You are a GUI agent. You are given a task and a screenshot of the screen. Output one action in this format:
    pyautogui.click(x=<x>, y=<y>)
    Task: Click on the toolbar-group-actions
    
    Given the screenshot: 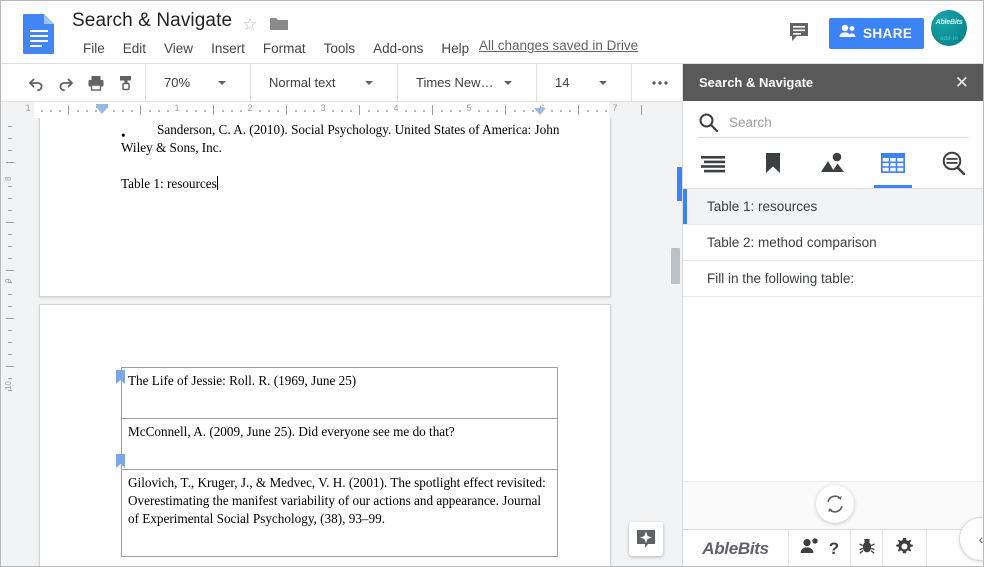 What is the action you would take?
    pyautogui.click(x=73, y=82)
    